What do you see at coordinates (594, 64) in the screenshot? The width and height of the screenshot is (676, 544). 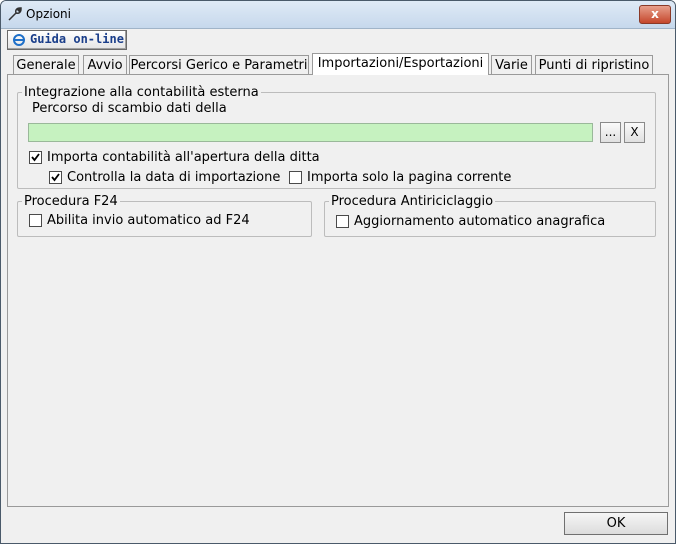 I see `tab-punti-ripristino: Punti di ripristino` at bounding box center [594, 64].